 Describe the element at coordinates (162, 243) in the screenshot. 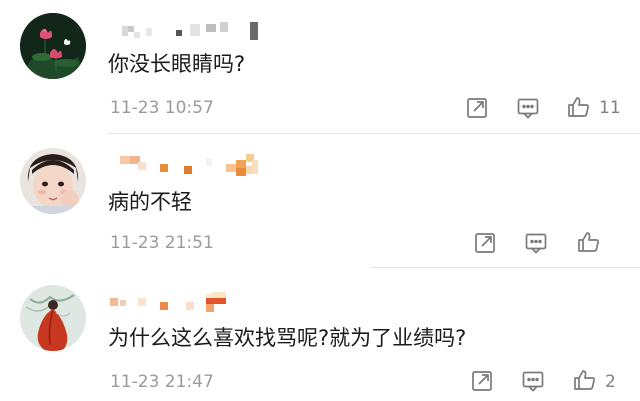

I see `comment-timestamp: 11-23 21:51` at that location.